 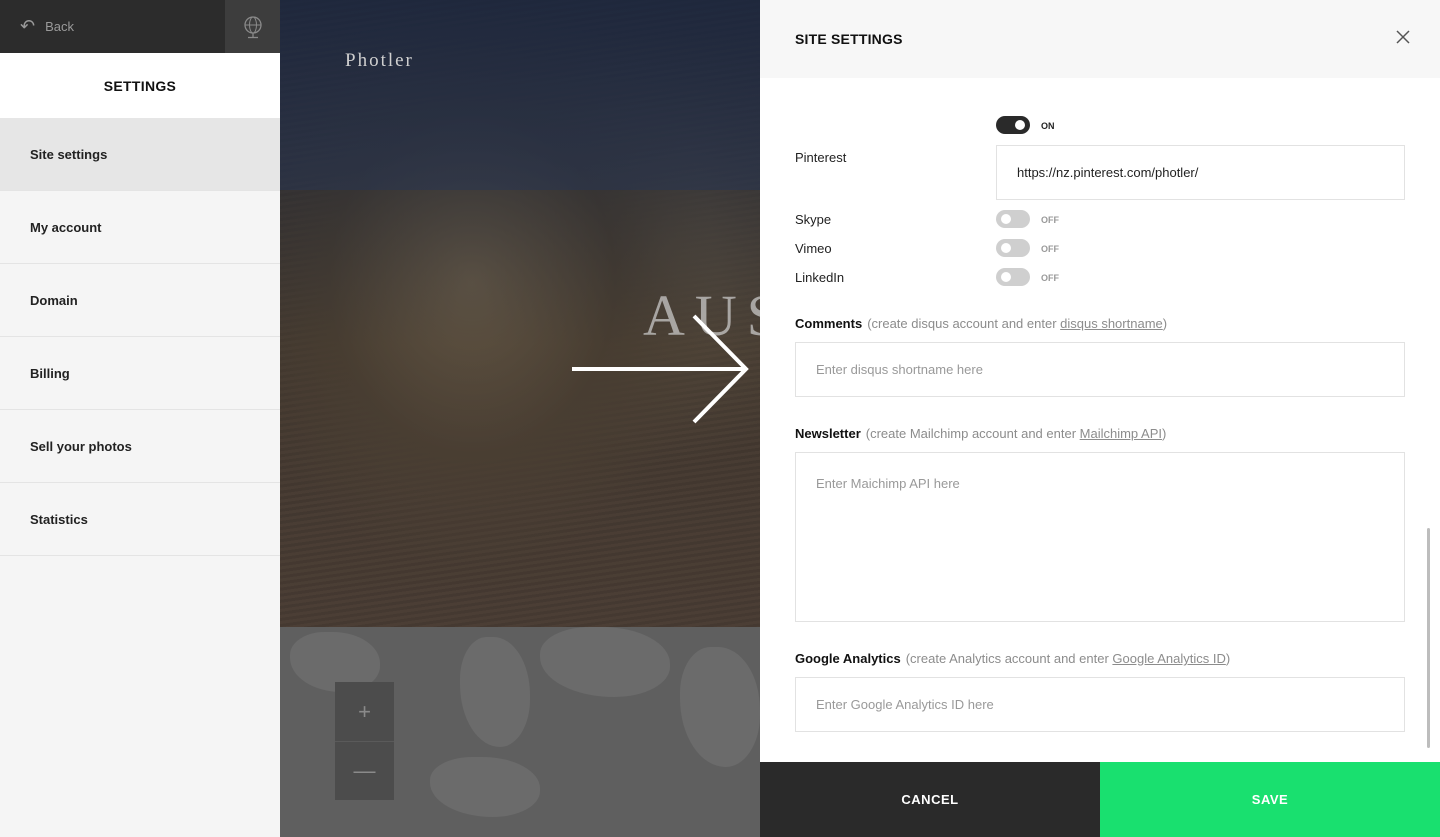 I want to click on analytics-label: Google Analytics, so click(x=848, y=658).